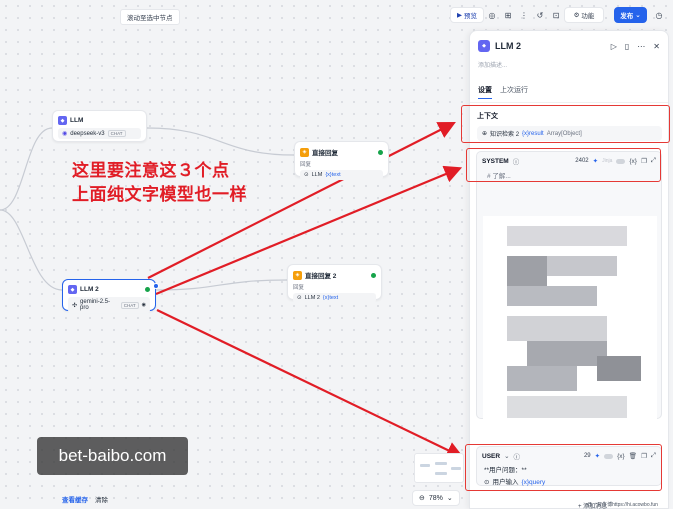  What do you see at coordinates (422, 498) in the screenshot?
I see `zoom-out-icon: ⊖` at bounding box center [422, 498].